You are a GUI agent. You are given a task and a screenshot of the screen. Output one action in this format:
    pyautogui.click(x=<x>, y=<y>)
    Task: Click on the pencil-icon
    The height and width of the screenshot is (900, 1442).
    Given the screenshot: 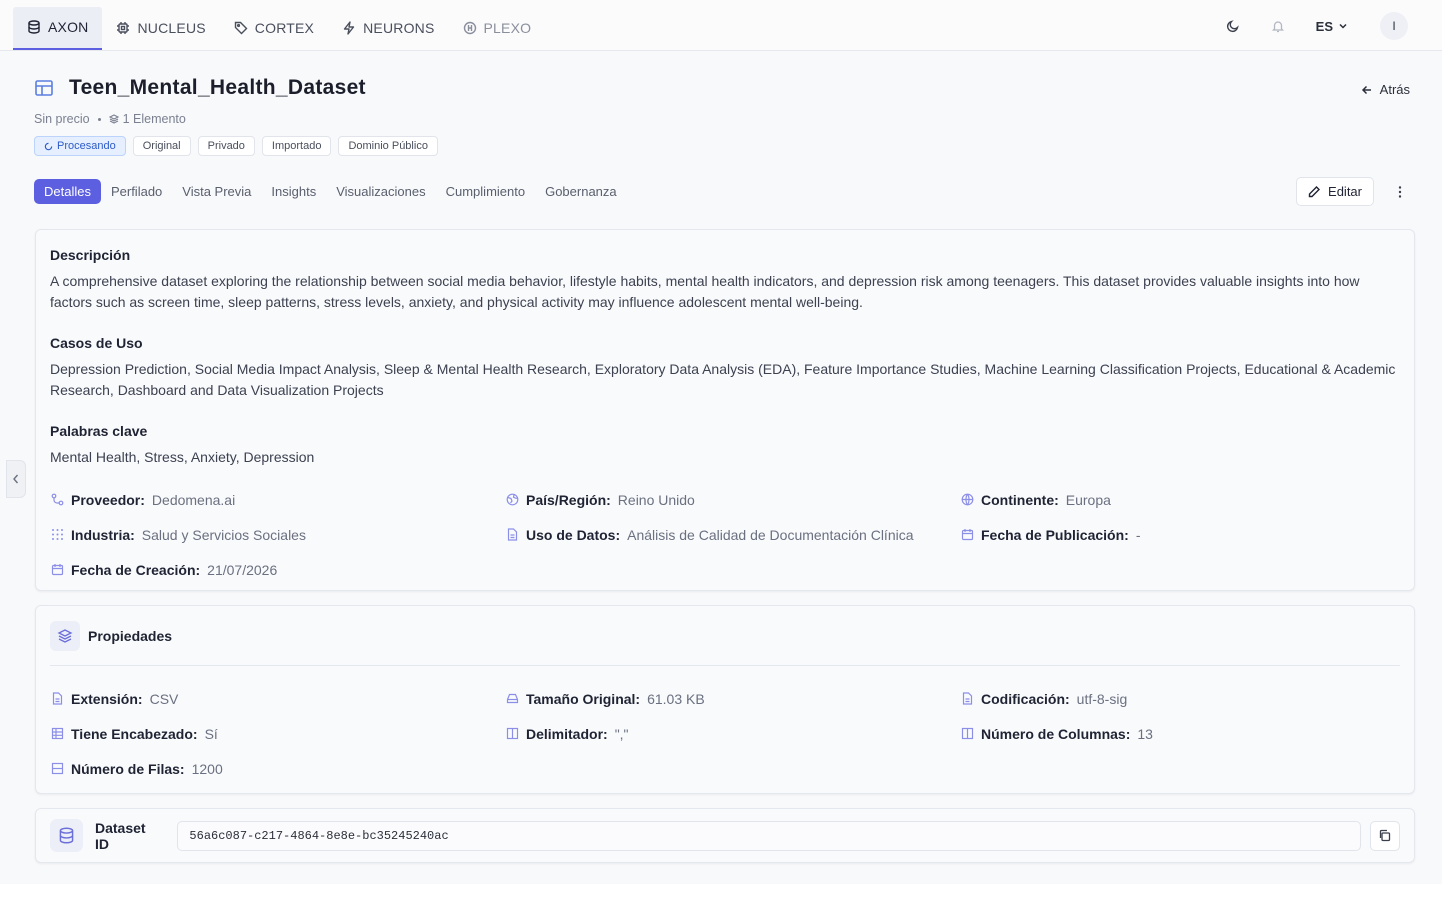 What is the action you would take?
    pyautogui.click(x=1314, y=191)
    